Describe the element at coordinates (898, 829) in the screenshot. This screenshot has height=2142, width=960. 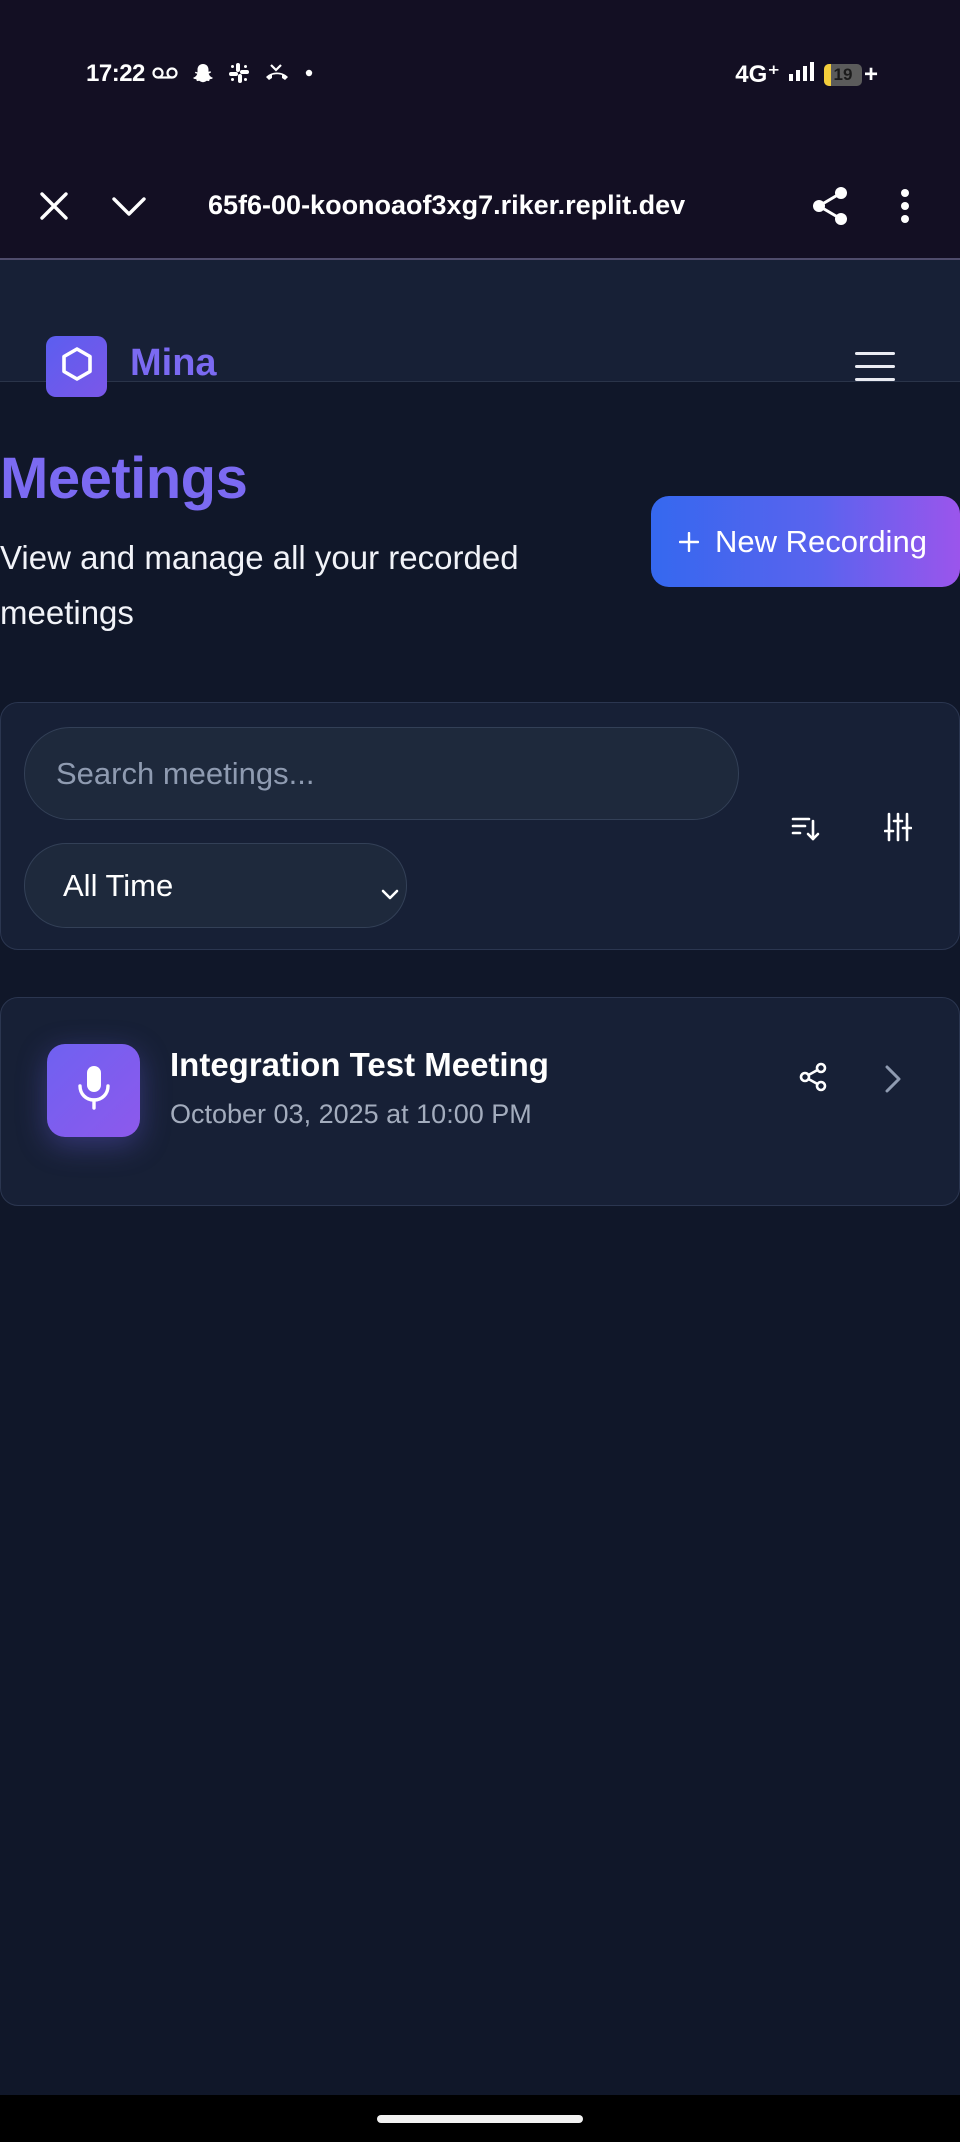
I see `sliders-icon` at that location.